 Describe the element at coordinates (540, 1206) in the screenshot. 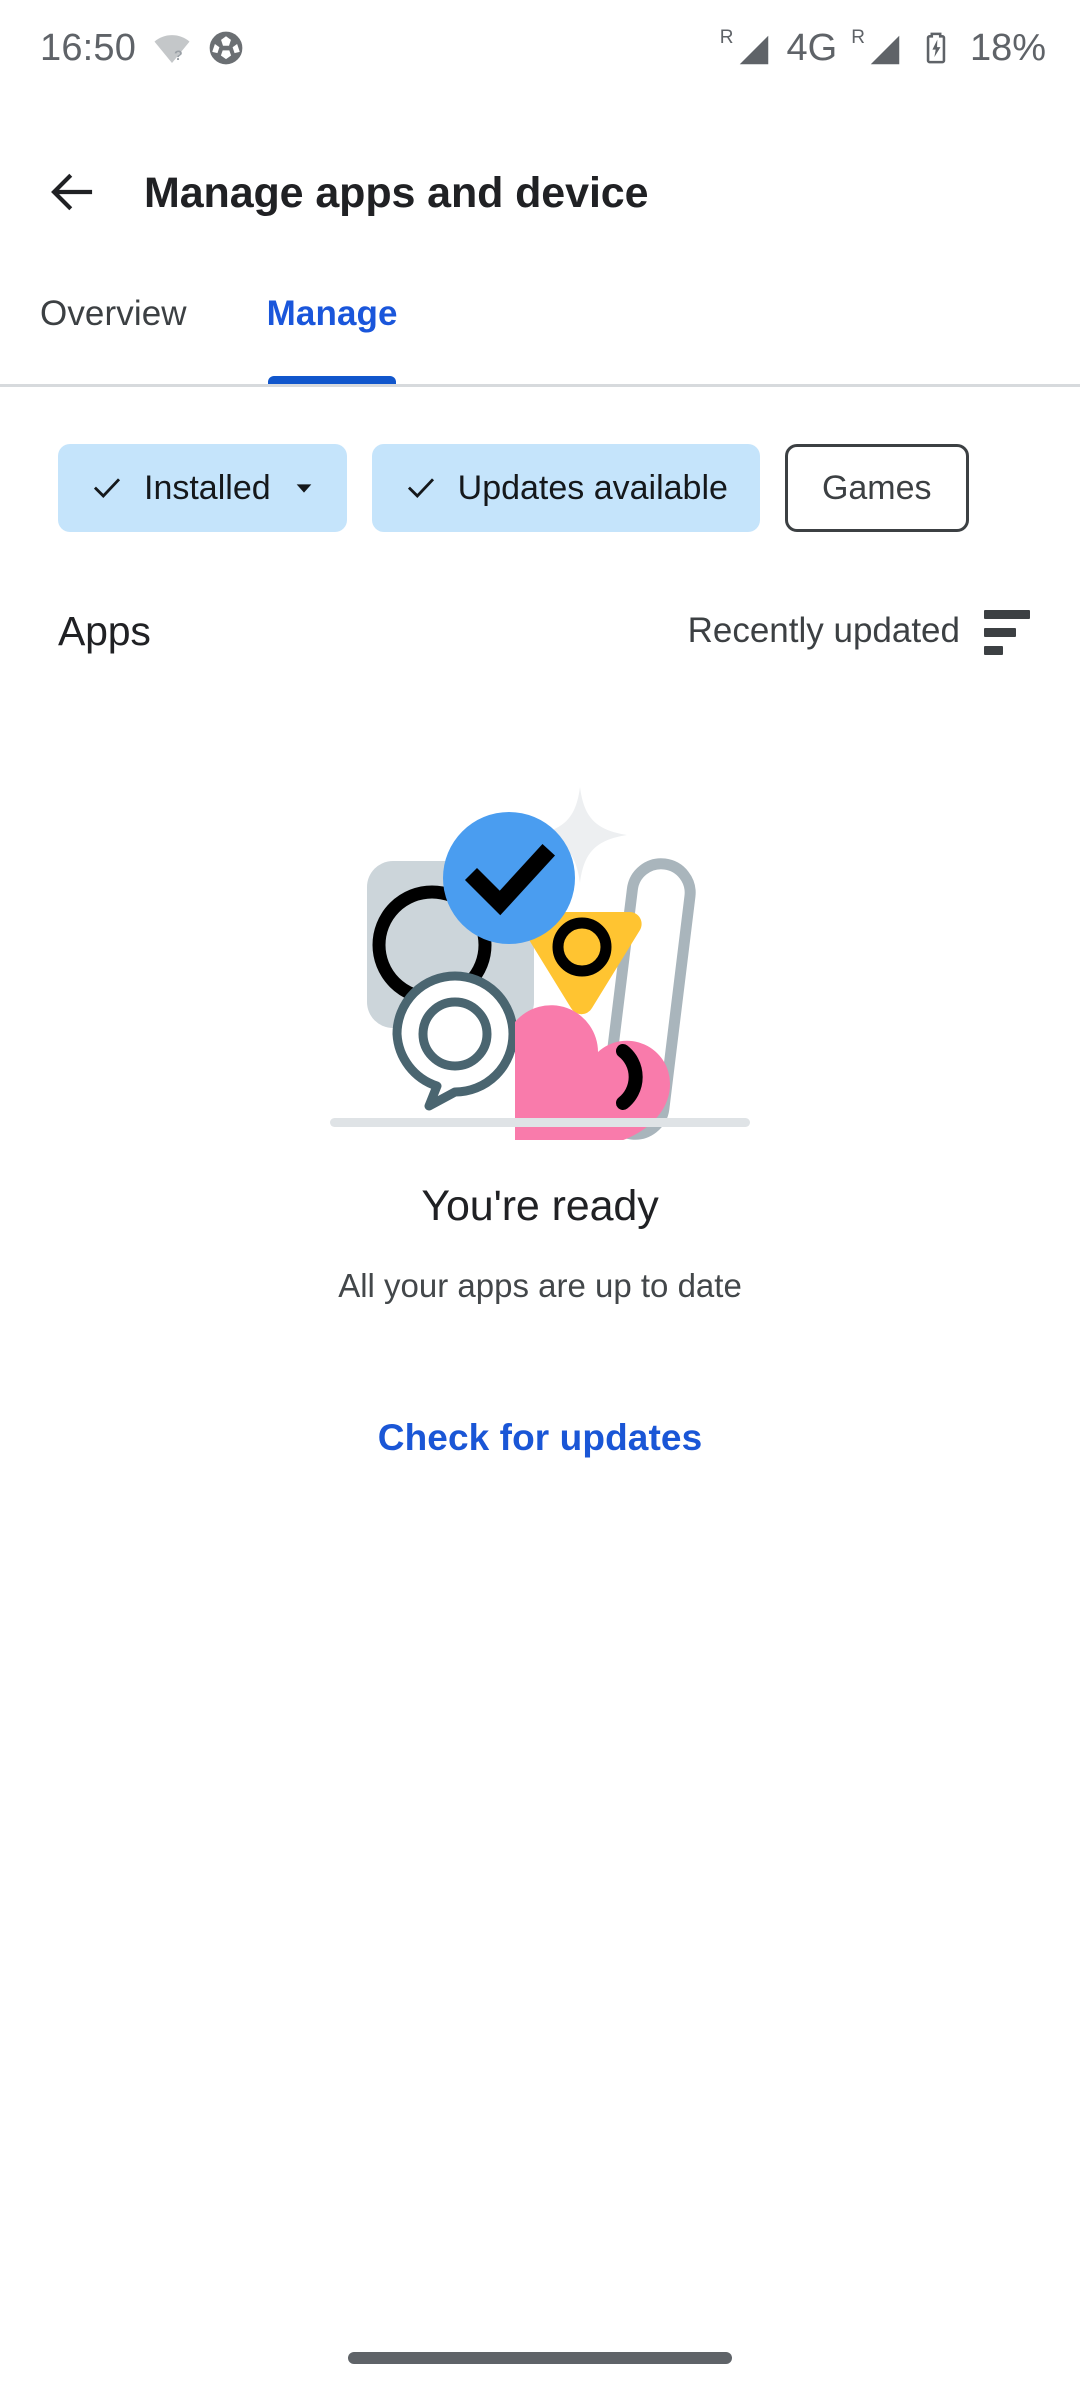

I see `empty-state-title: You're ready` at that location.